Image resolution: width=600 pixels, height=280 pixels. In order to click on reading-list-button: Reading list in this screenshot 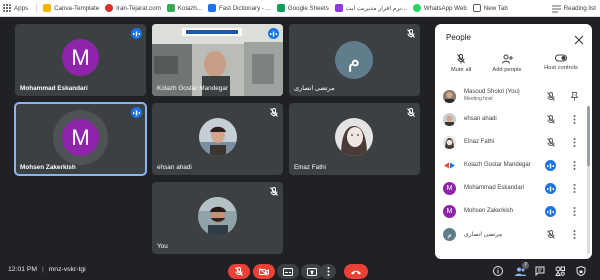, I will do `click(573, 8)`.